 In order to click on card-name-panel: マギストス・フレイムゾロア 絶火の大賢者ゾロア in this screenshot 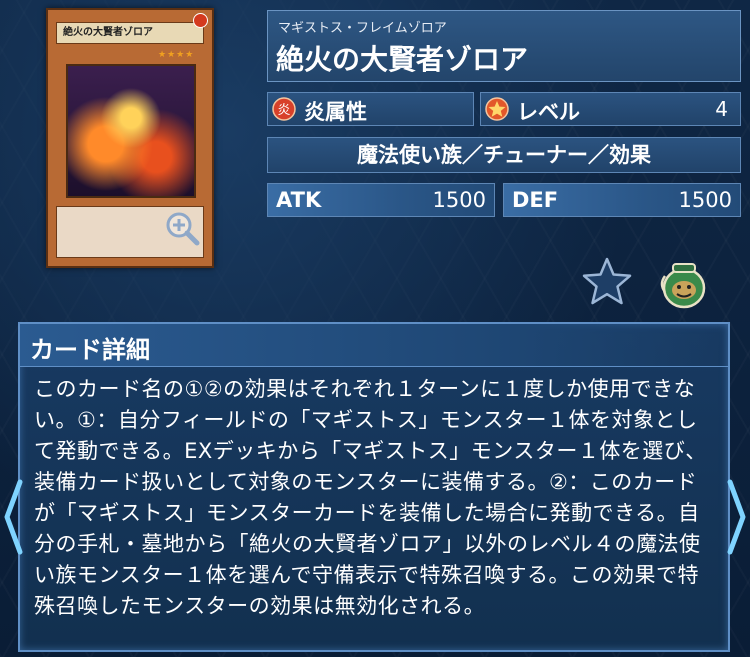, I will do `click(504, 46)`.